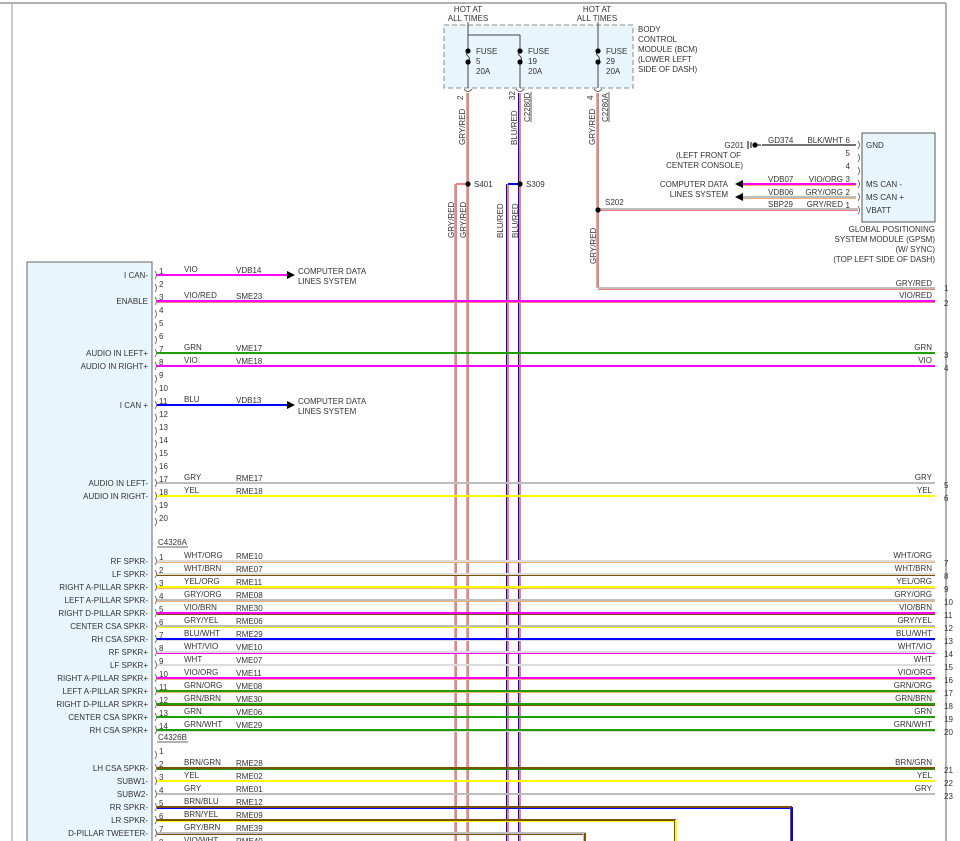 This screenshot has height=841, width=960. I want to click on bcm-title: CONTROL, so click(658, 39).